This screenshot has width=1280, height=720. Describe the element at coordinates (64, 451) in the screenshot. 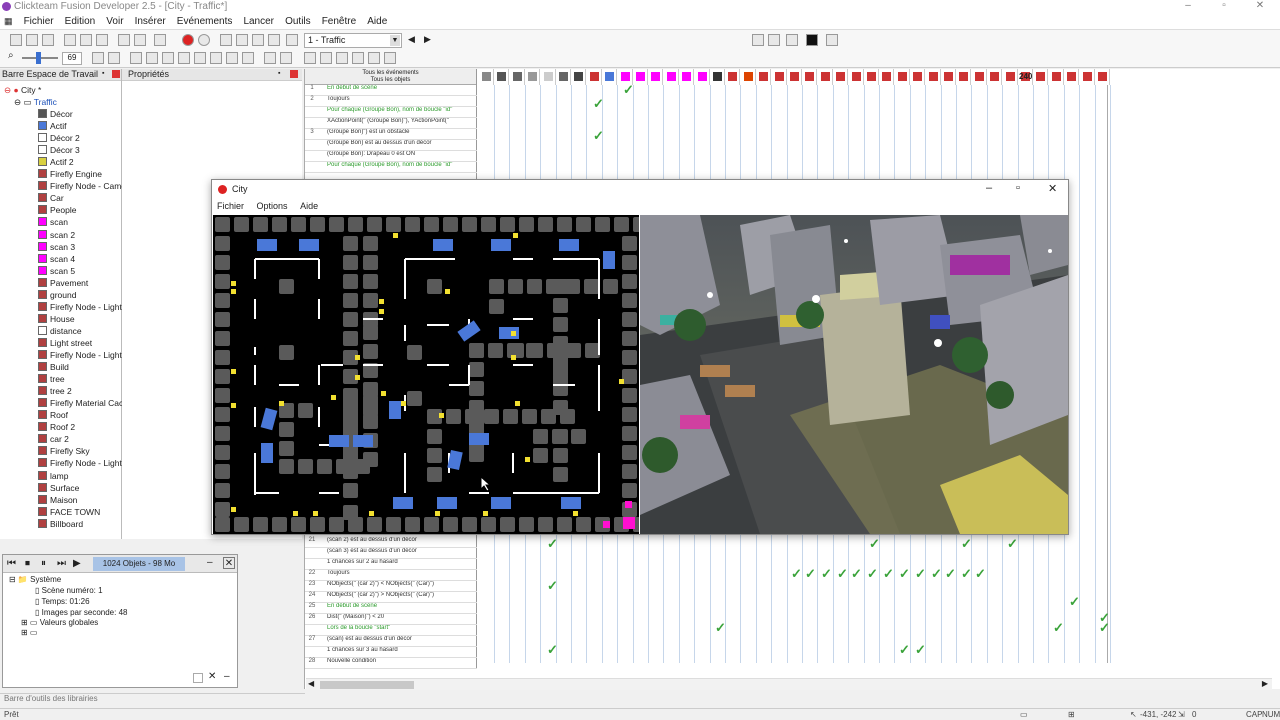

I see `object-tree-item: Firefly Sky` at that location.